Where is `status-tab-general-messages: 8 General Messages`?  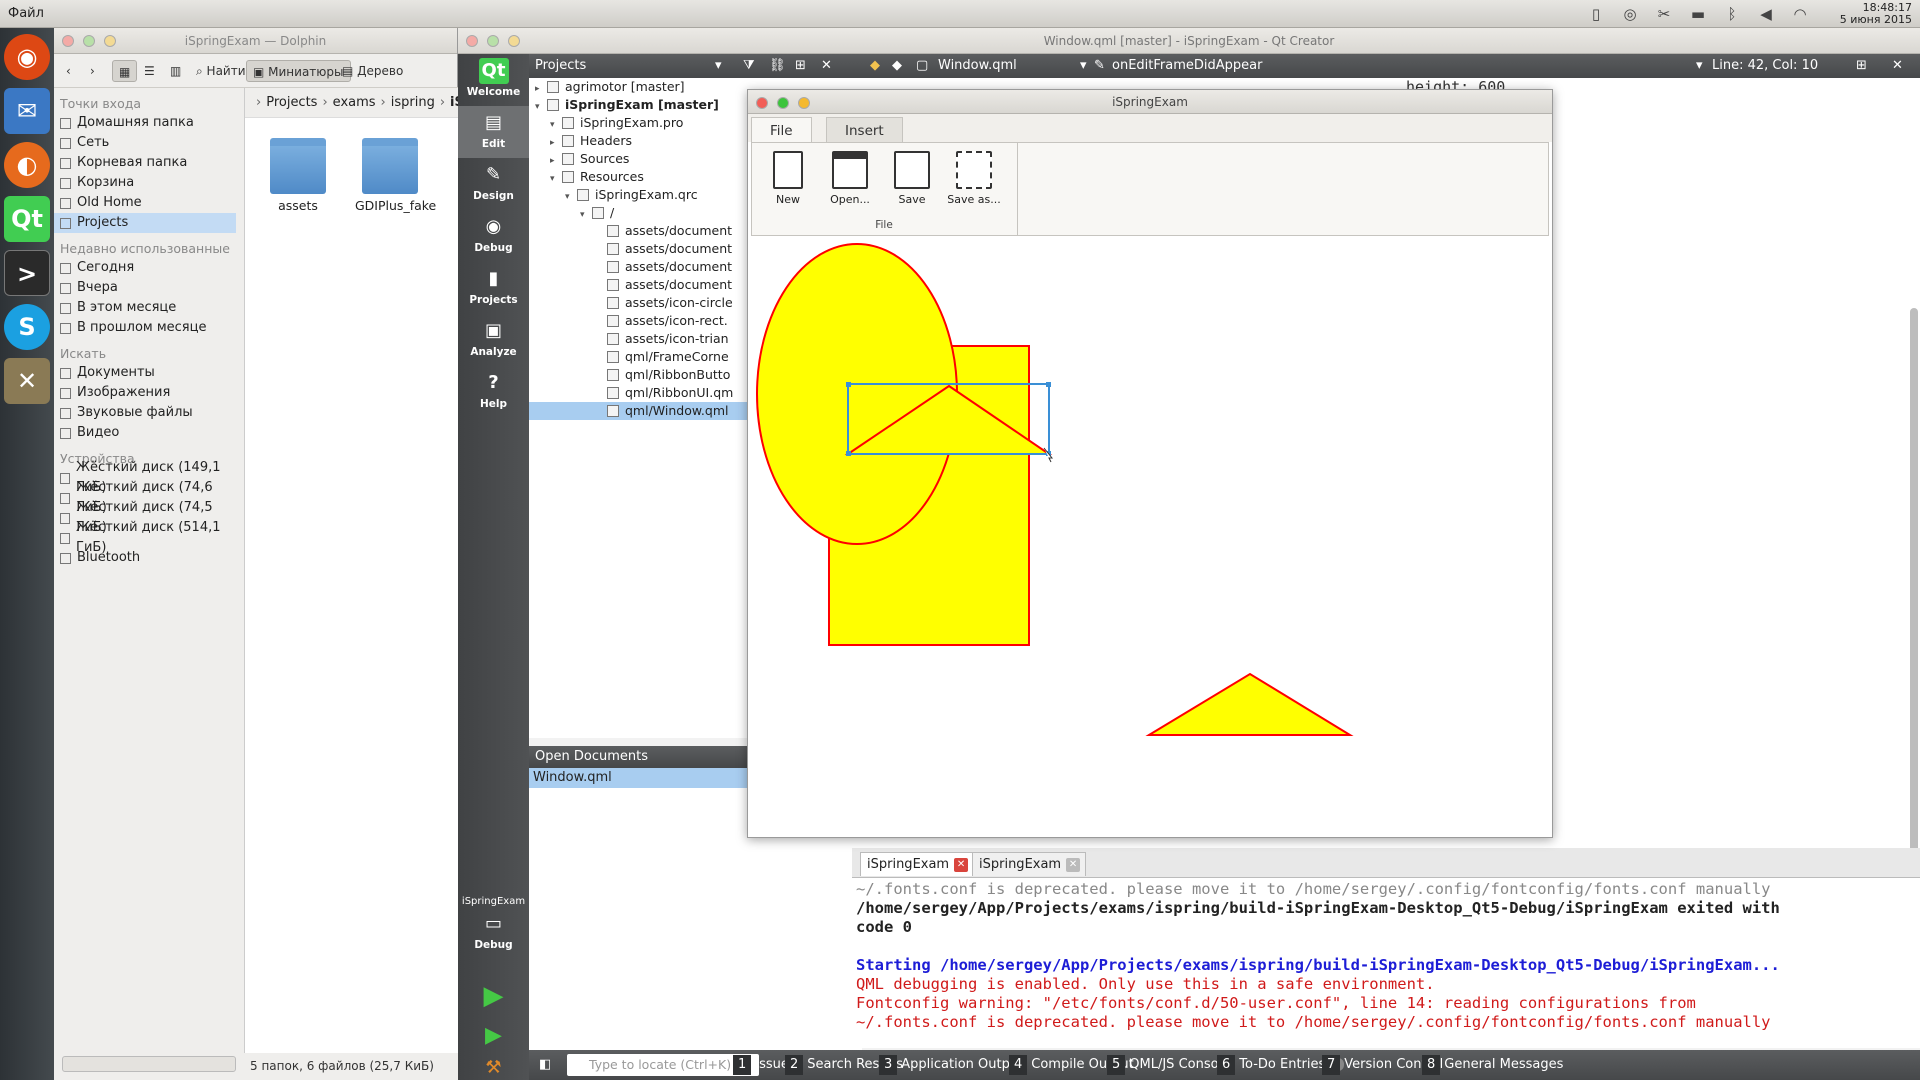 status-tab-general-messages: 8 General Messages is located at coordinates (1492, 1065).